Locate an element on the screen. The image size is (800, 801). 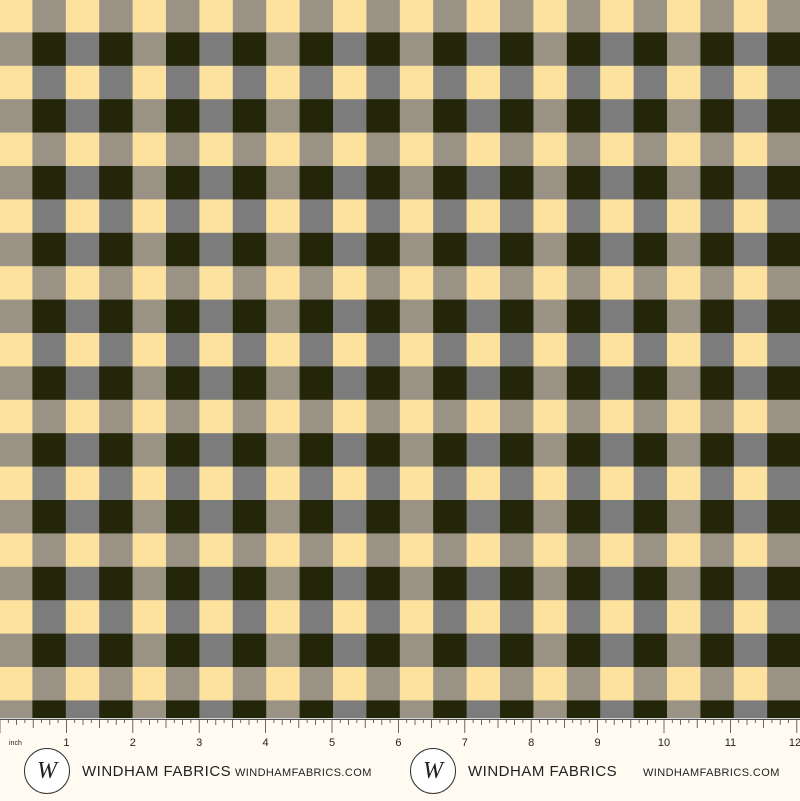
ruler-number: 12 is located at coordinates (794, 743).